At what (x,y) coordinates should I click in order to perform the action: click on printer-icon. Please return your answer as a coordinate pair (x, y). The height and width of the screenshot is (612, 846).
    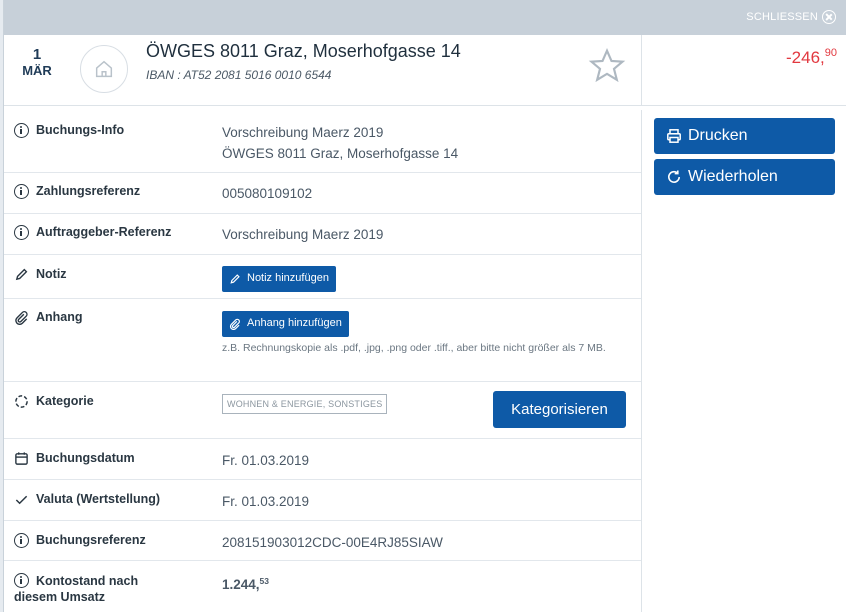
    Looking at the image, I should click on (674, 136).